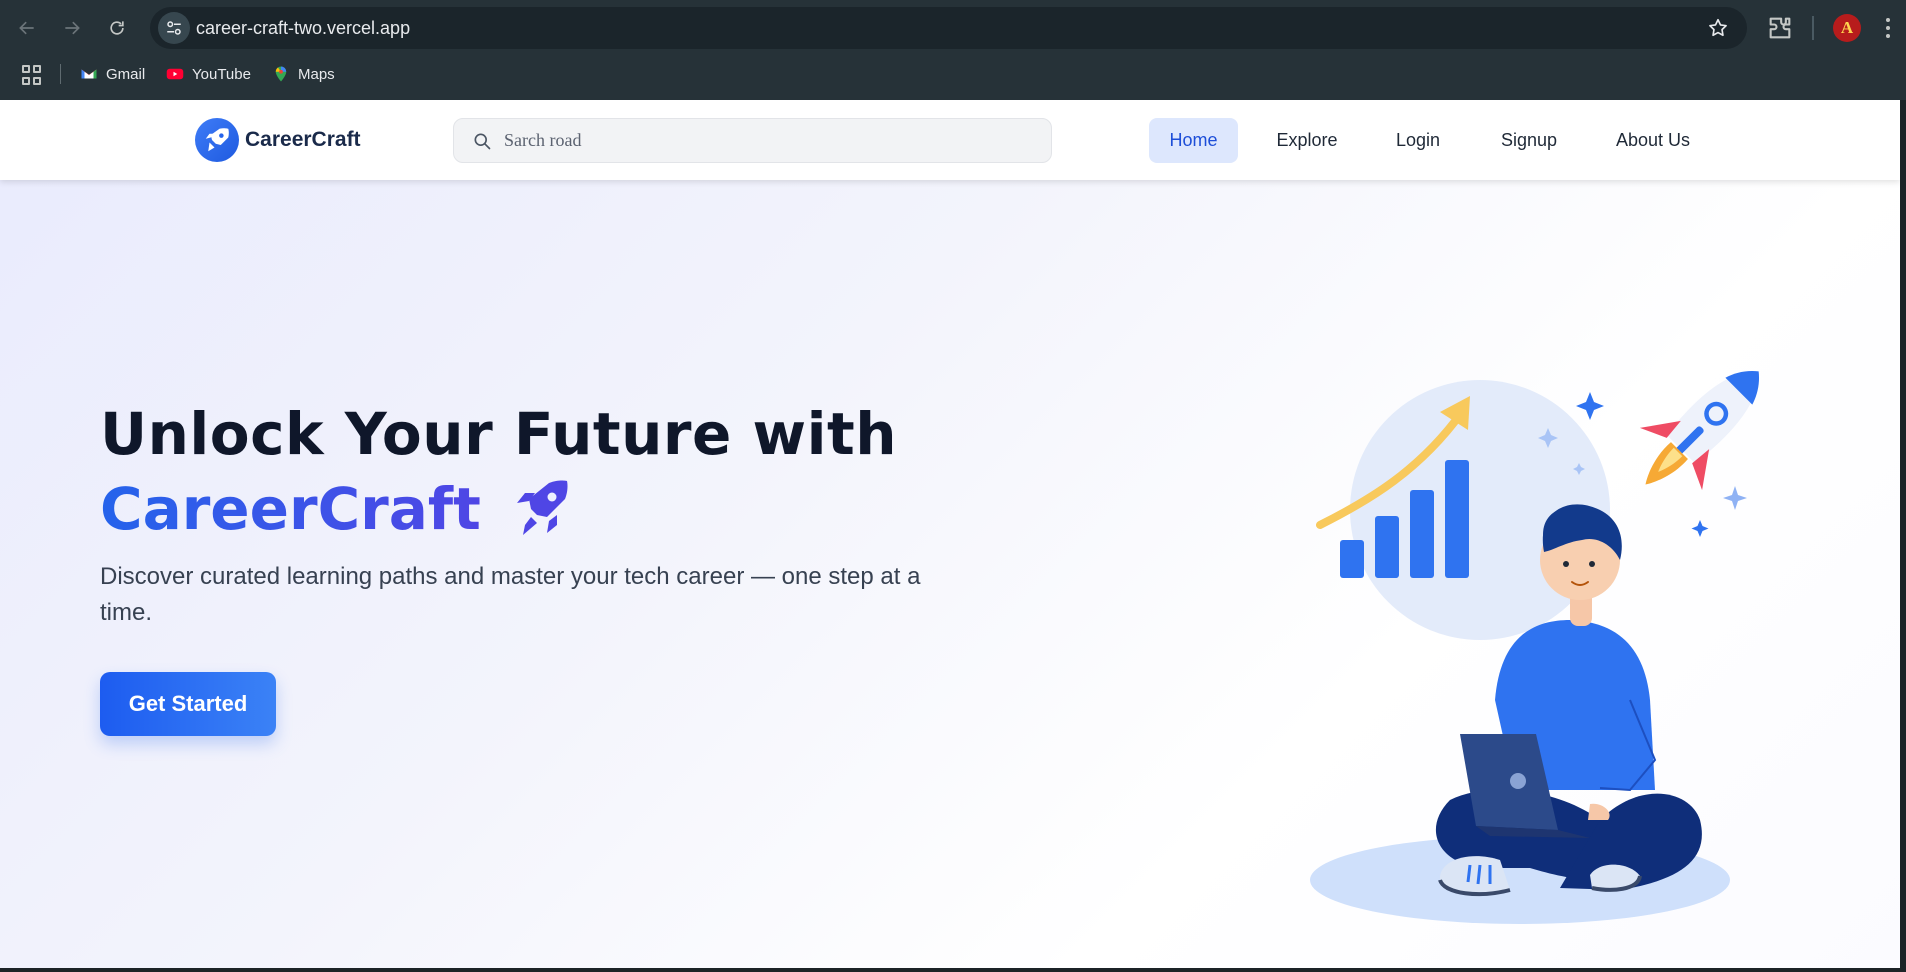 The image size is (1906, 972). Describe the element at coordinates (32, 75) in the screenshot. I see `apps-grid-icon` at that location.